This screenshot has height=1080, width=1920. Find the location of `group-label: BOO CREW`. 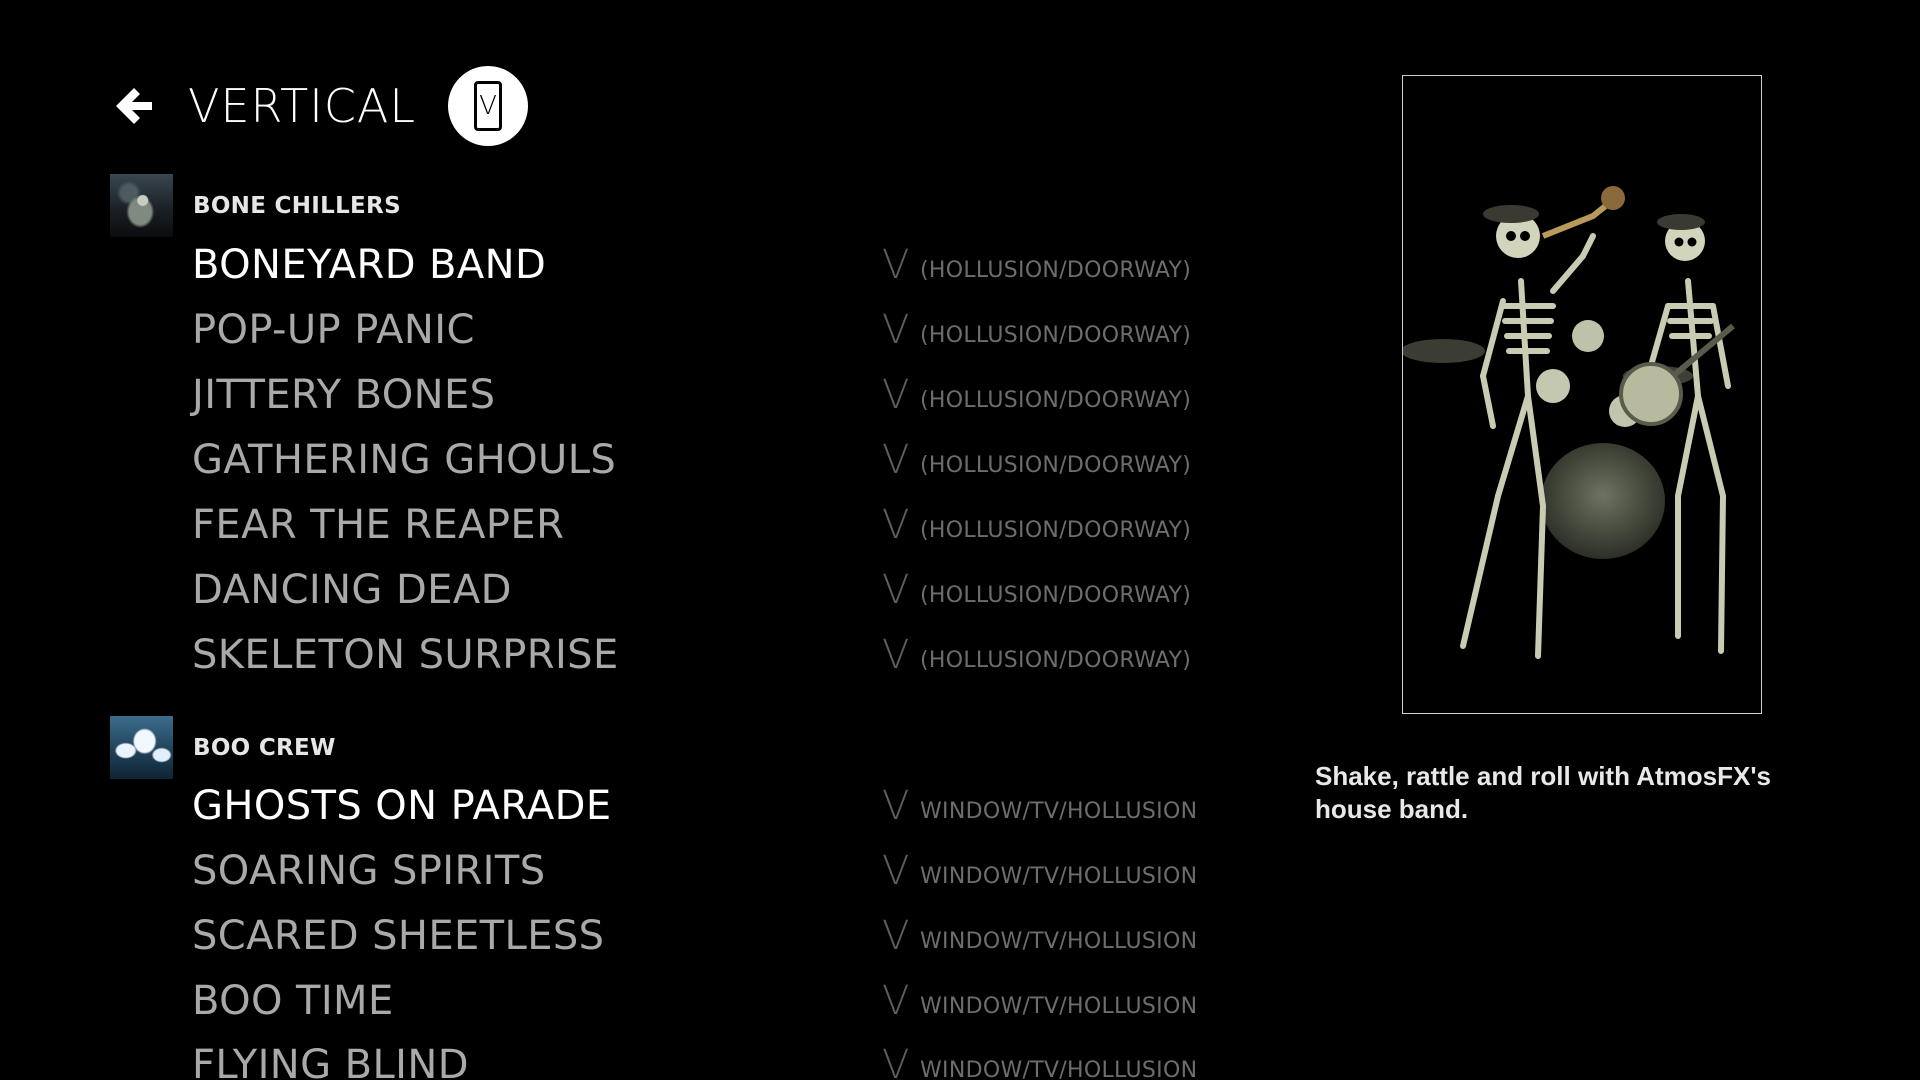

group-label: BOO CREW is located at coordinates (264, 747).